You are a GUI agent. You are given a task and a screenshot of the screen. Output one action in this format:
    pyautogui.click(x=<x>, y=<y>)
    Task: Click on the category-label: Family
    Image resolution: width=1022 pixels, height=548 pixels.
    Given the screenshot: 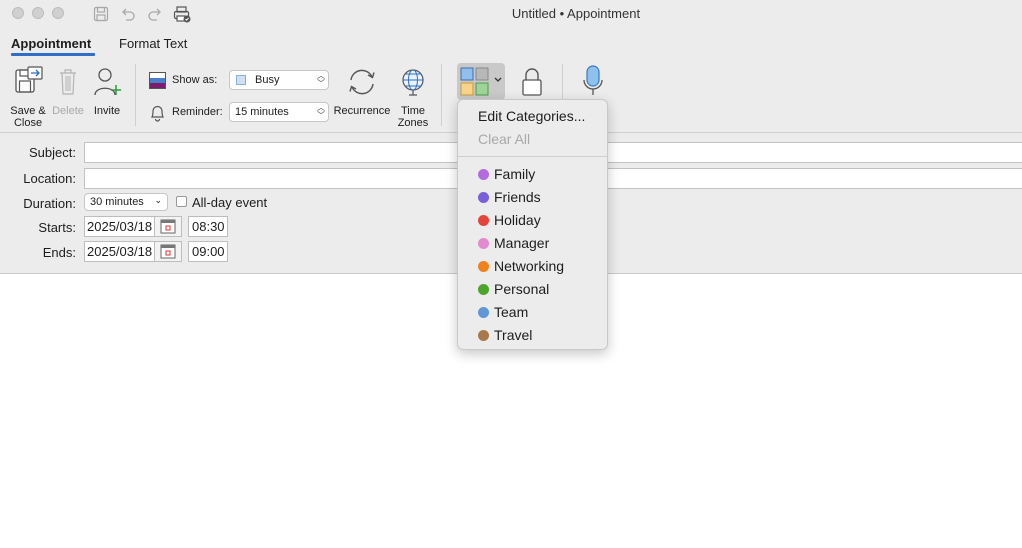 What is the action you would take?
    pyautogui.click(x=515, y=174)
    